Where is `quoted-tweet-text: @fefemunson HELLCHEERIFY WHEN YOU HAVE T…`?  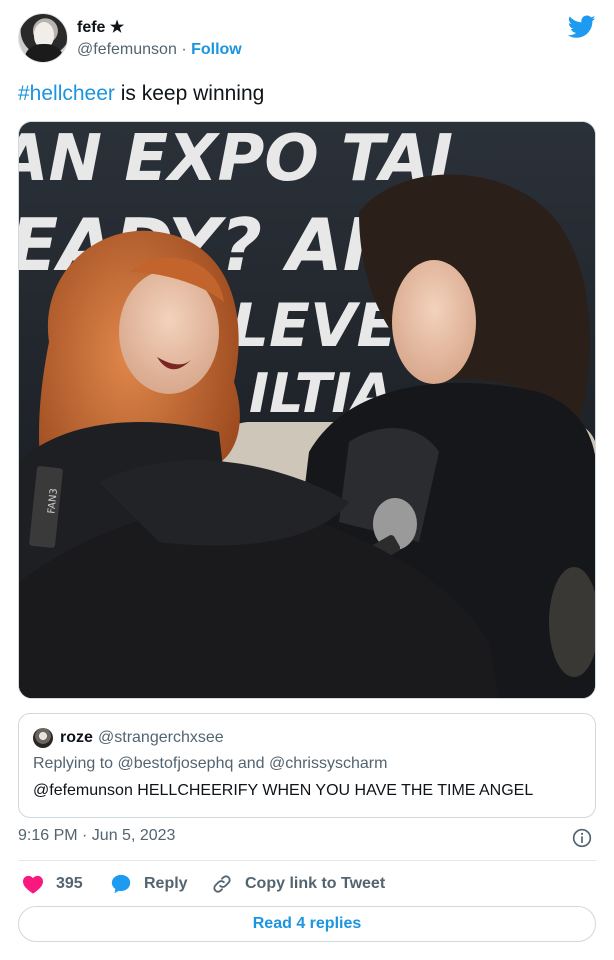 quoted-tweet-text: @fefemunson HELLCHEERIFY WHEN YOU HAVE T… is located at coordinates (283, 790).